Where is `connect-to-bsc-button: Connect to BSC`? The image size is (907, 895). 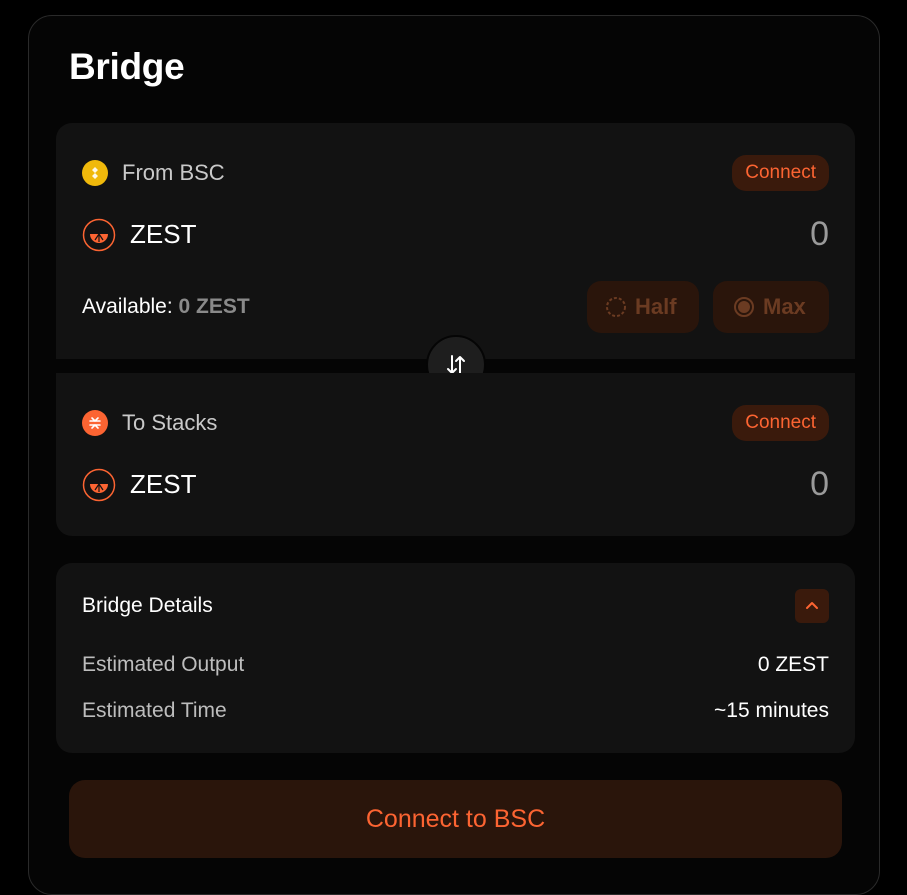 connect-to-bsc-button: Connect to BSC is located at coordinates (455, 819).